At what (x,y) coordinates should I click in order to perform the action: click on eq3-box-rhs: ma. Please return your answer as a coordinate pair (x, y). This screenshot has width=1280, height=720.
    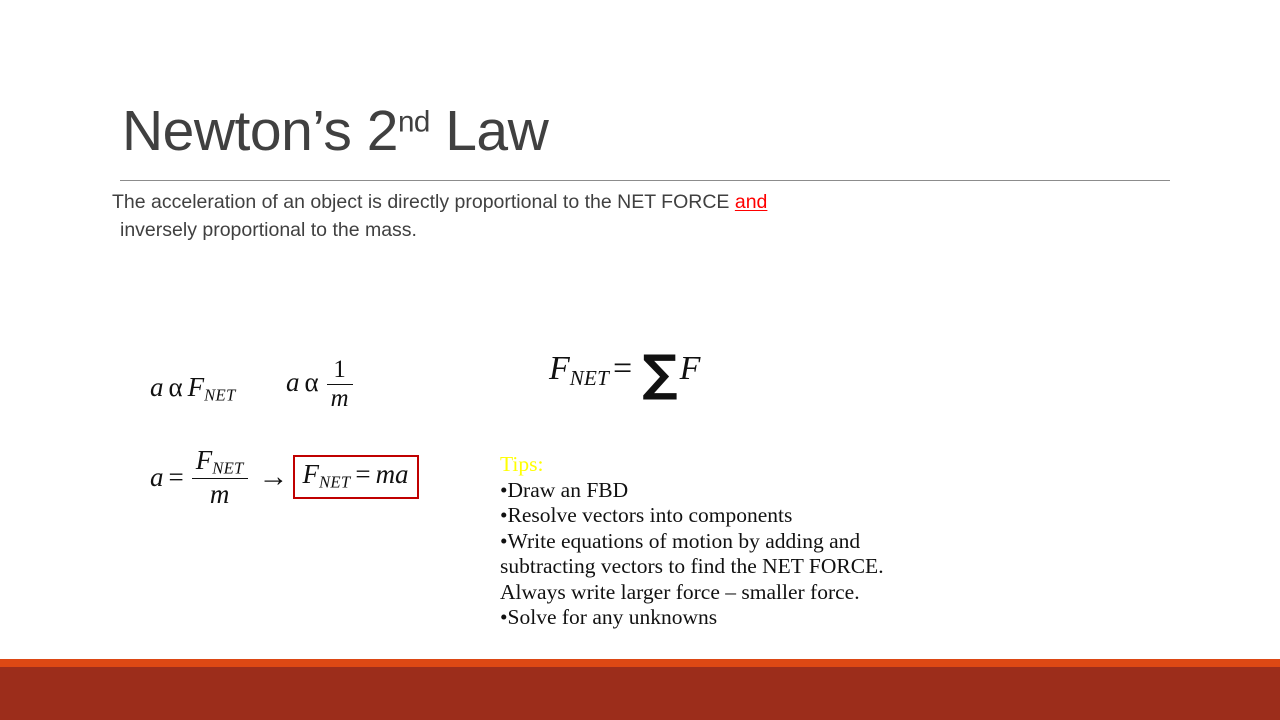
    Looking at the image, I should click on (392, 474).